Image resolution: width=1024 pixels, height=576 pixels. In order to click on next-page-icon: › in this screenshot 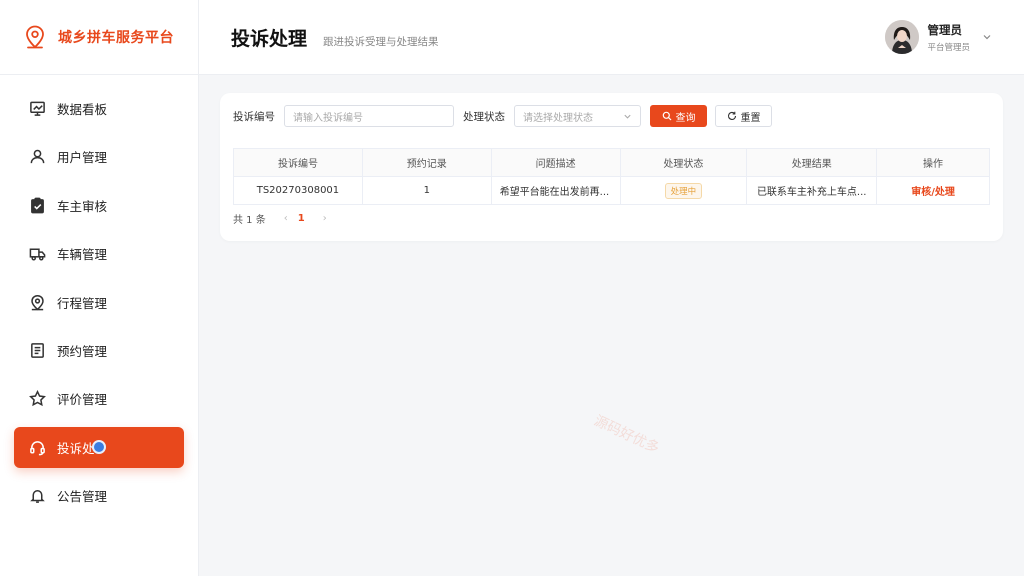, I will do `click(325, 218)`.